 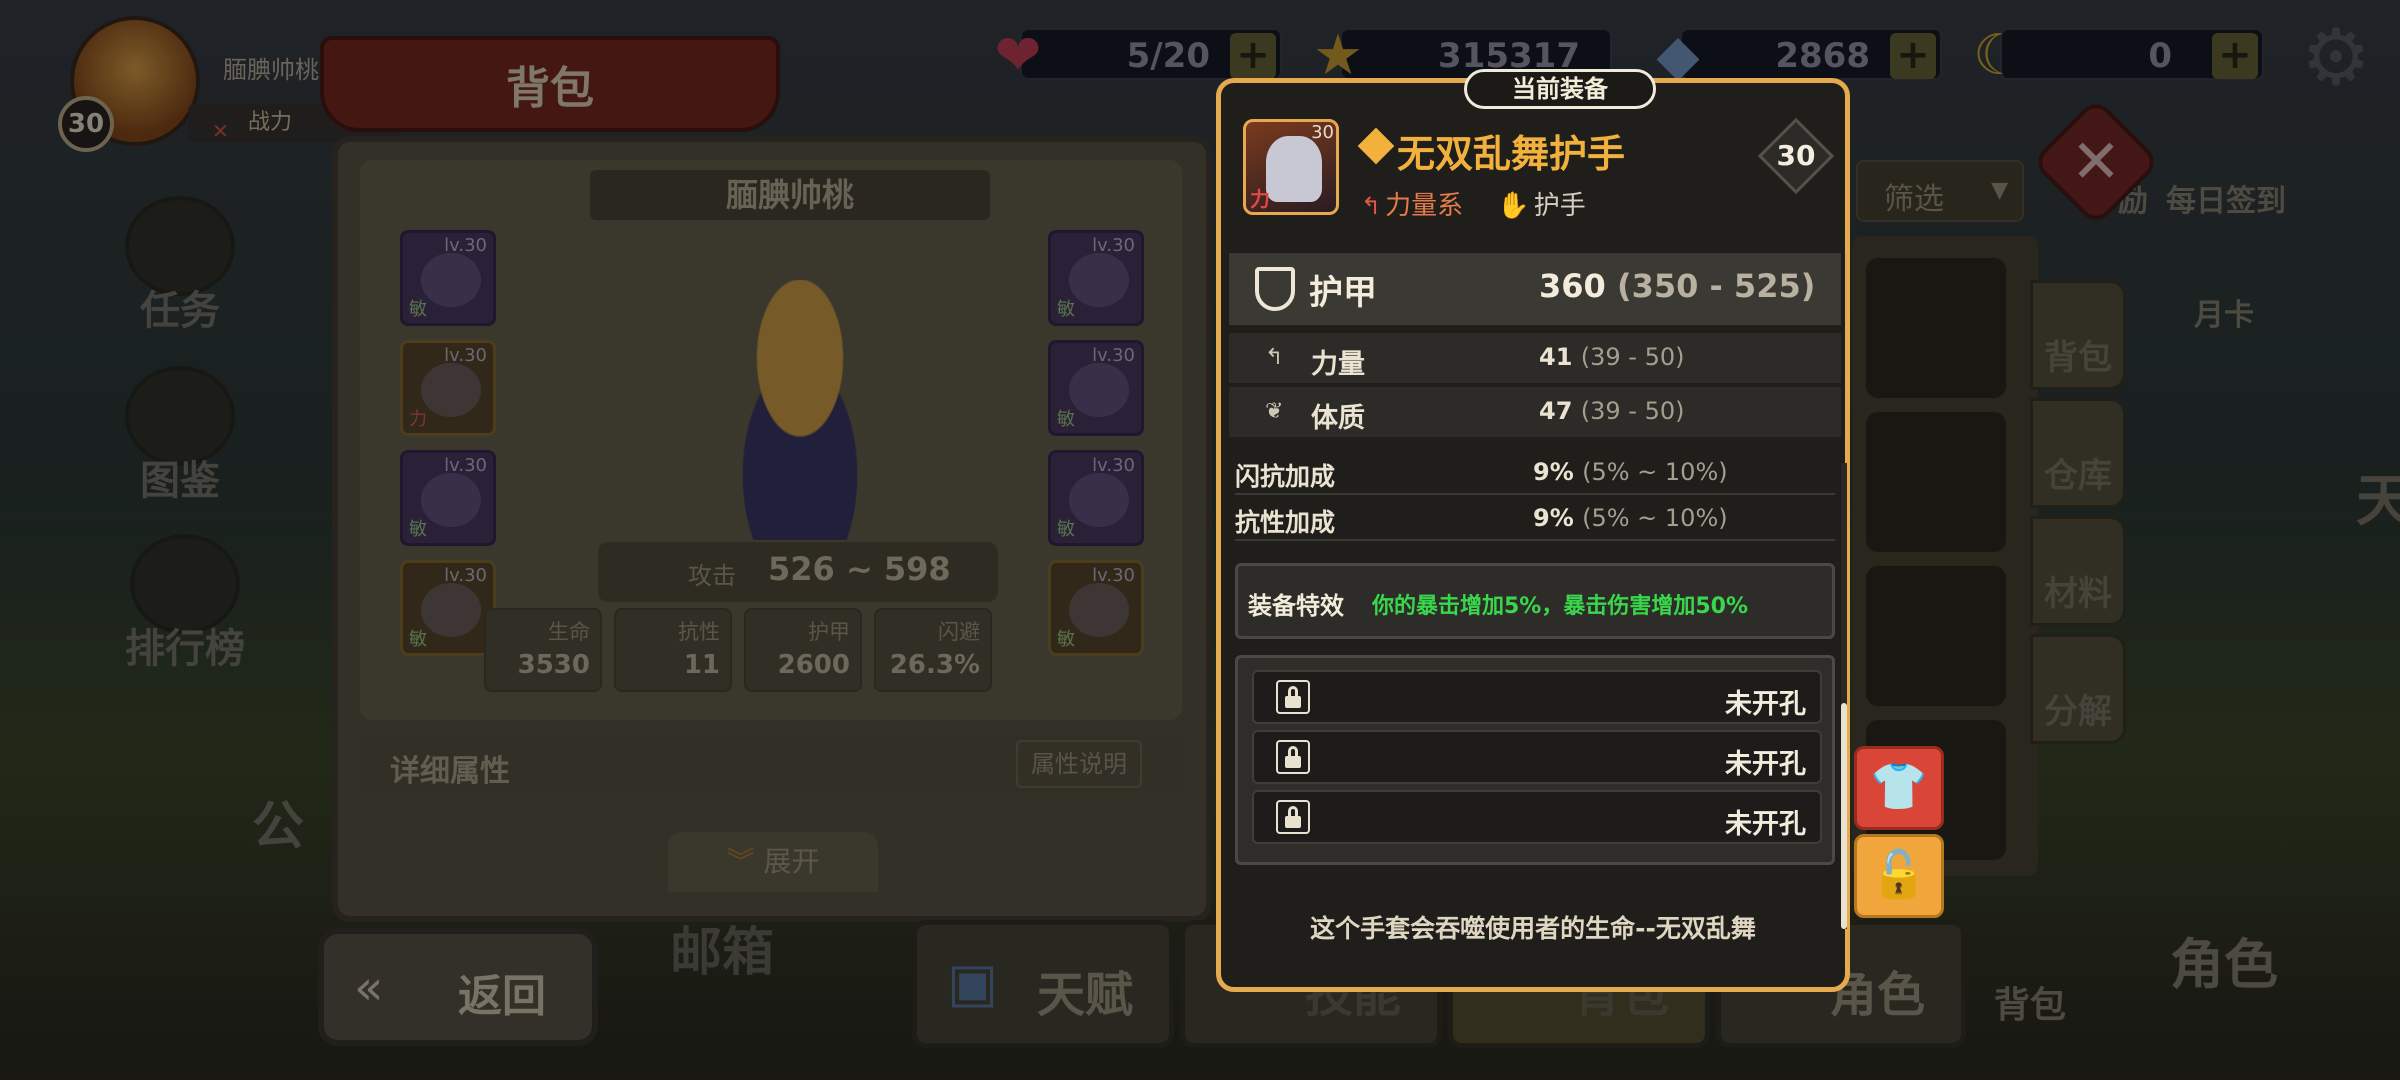 What do you see at coordinates (1556, 357) in the screenshot?
I see `sub-stat-value: 41` at bounding box center [1556, 357].